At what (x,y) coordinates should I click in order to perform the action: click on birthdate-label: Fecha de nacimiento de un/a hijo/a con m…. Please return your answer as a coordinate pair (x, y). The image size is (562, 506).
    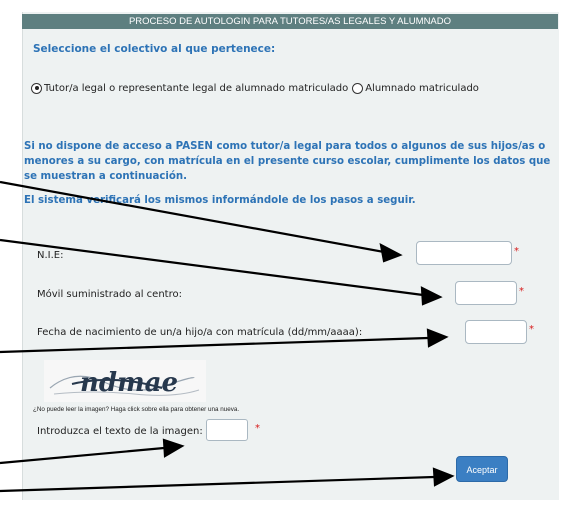
    Looking at the image, I should click on (200, 332).